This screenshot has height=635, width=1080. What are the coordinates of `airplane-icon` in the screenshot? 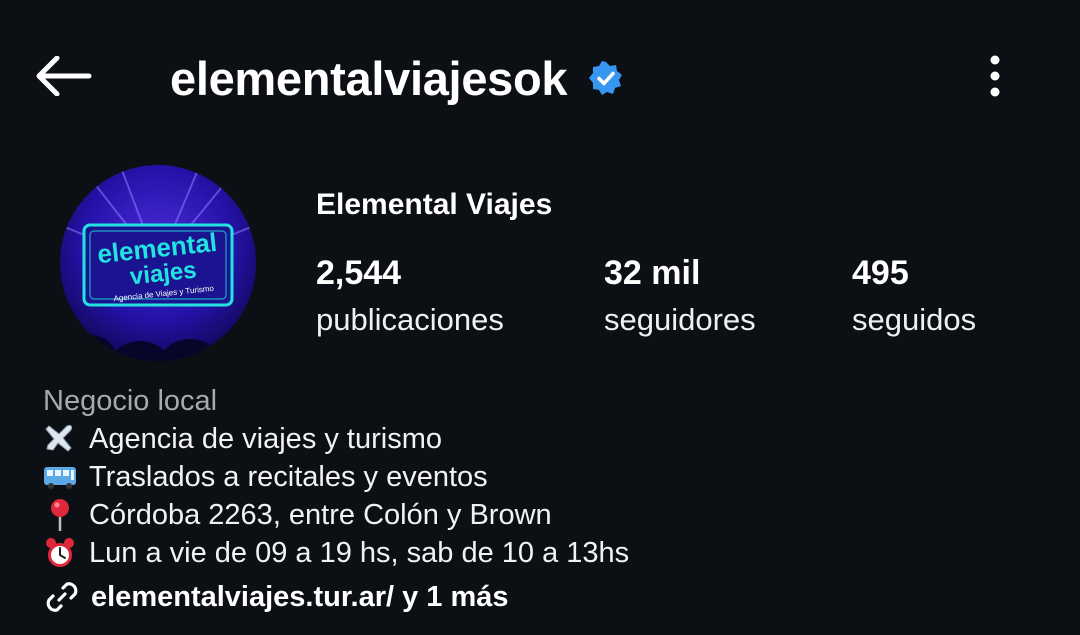 It's located at (60, 439).